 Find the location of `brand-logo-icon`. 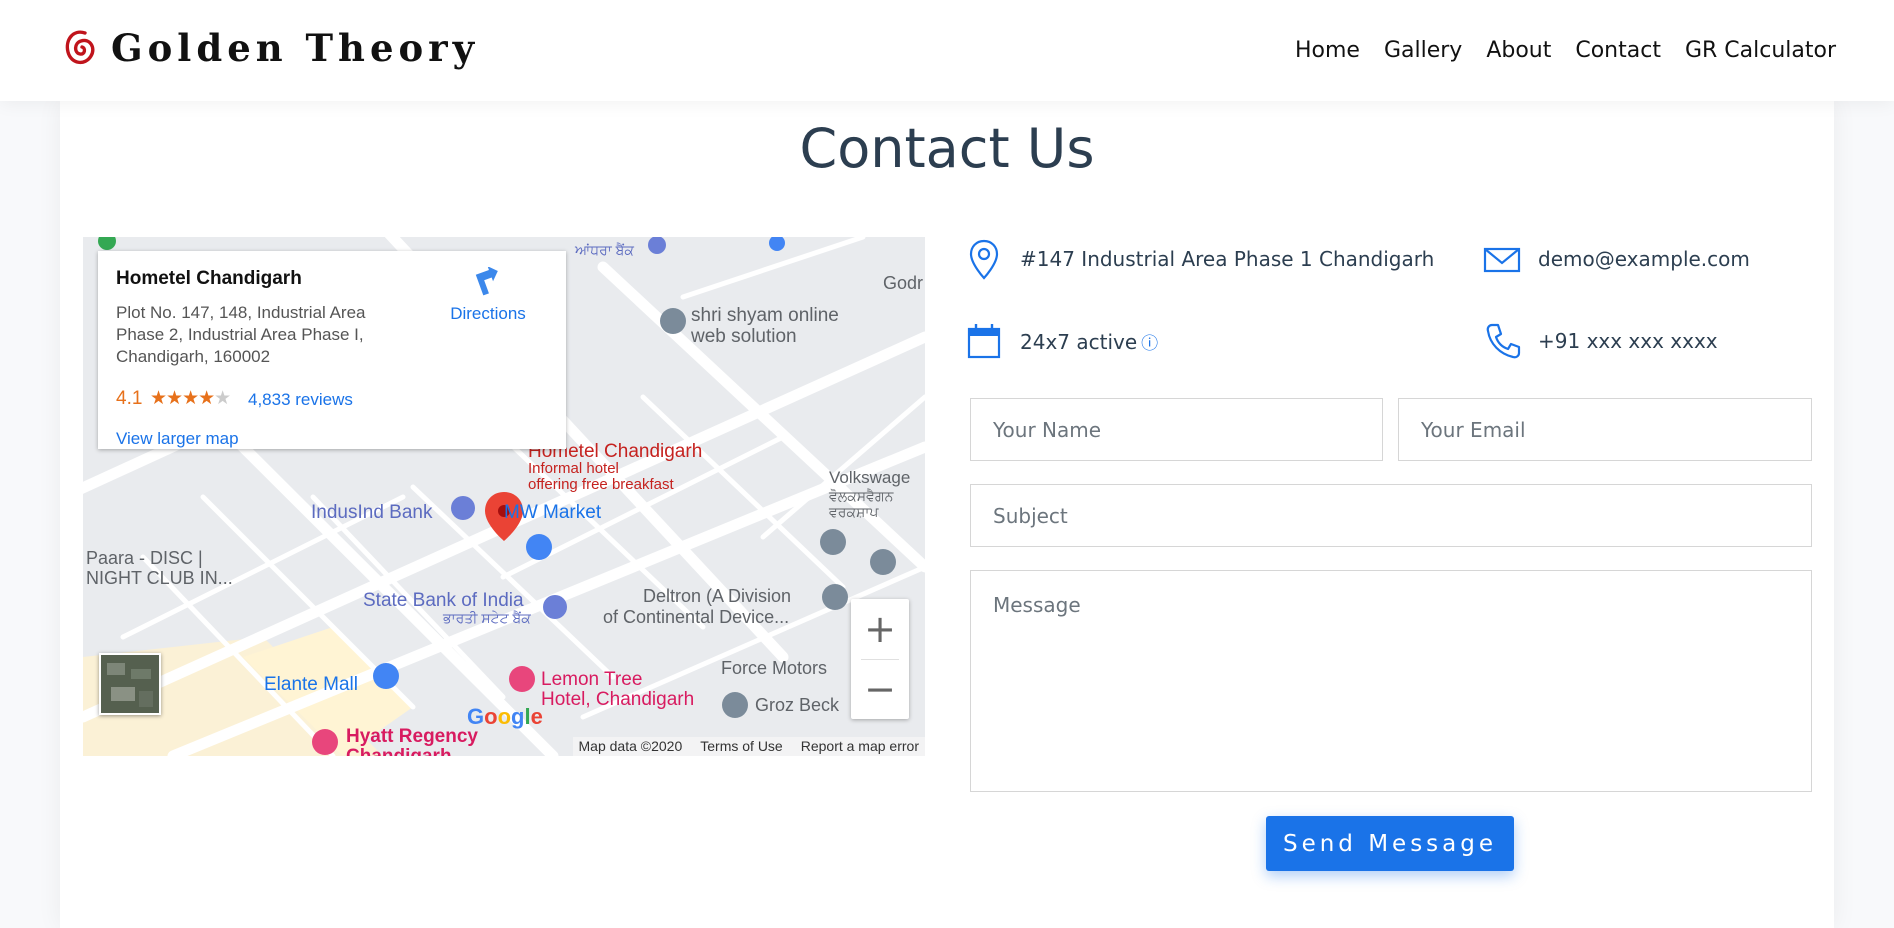

brand-logo-icon is located at coordinates (80, 47).